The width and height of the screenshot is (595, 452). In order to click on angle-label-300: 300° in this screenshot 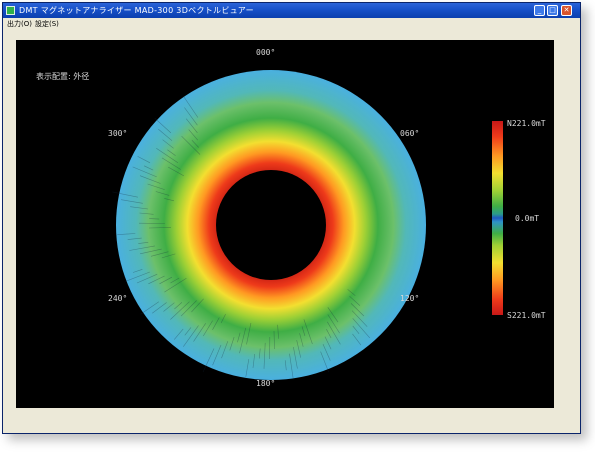, I will do `click(118, 133)`.